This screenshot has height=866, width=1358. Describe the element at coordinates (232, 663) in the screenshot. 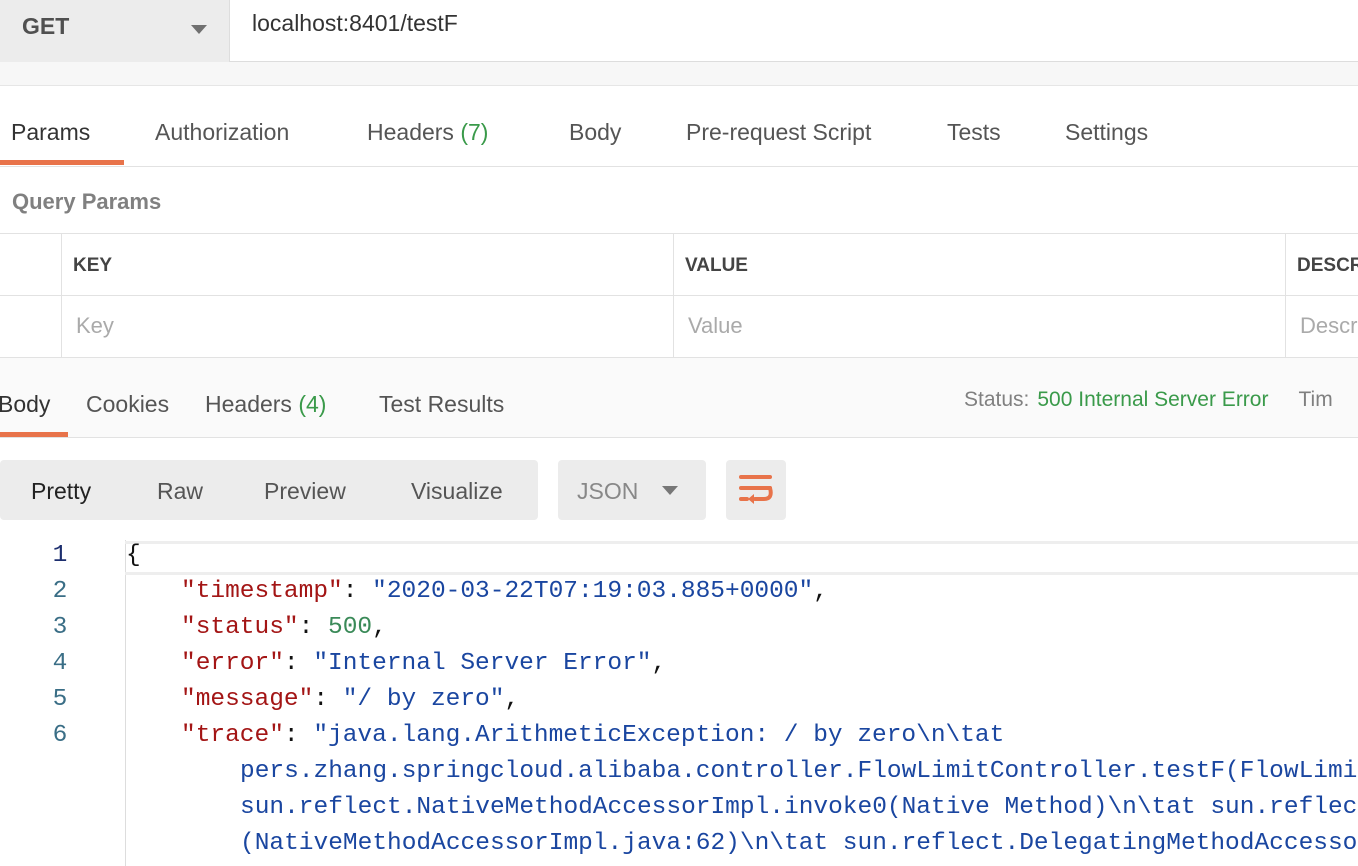

I see `json-key: "error"` at that location.